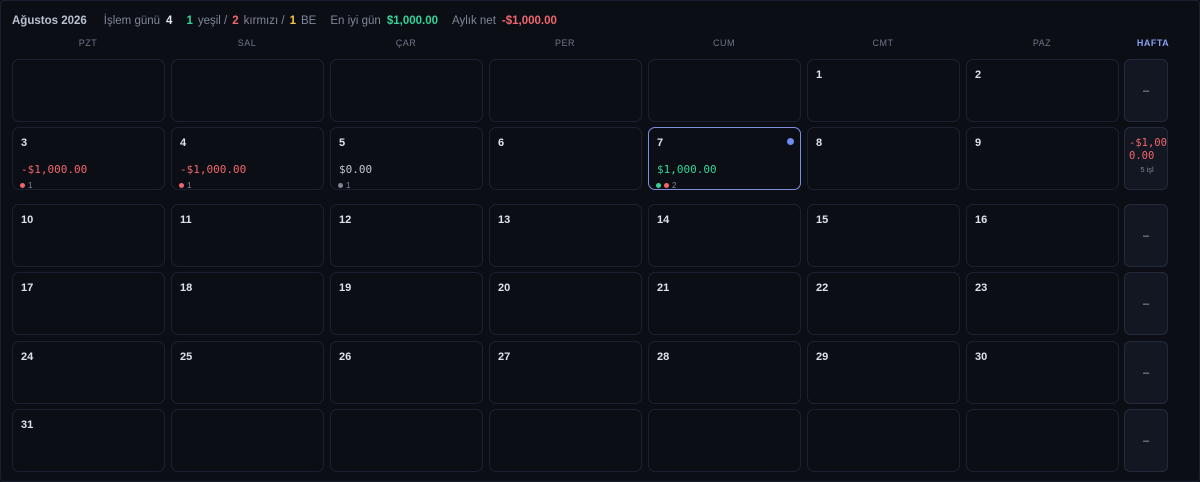  Describe the element at coordinates (49, 21) in the screenshot. I see `month-title: Ağustos 2026` at that location.